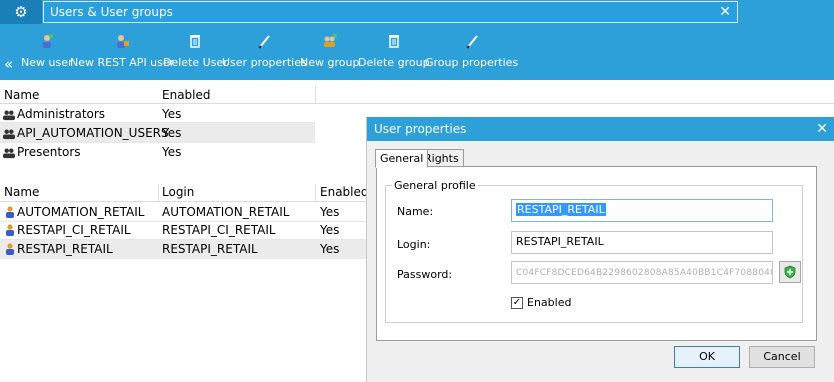 The width and height of the screenshot is (834, 382). Describe the element at coordinates (414, 244) in the screenshot. I see `login-label: Login:` at that location.